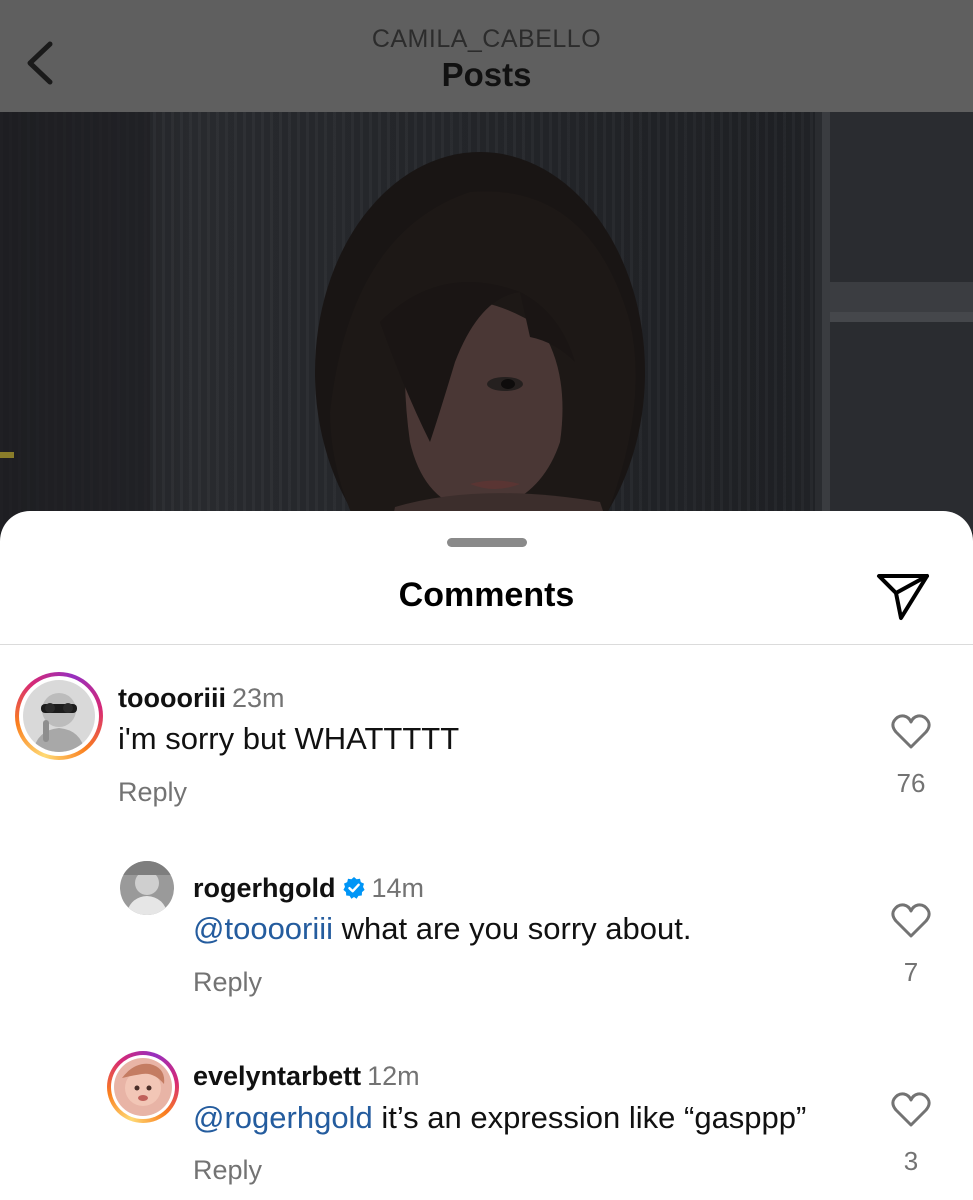  Describe the element at coordinates (486, 644) in the screenshot. I see `header-divider` at that location.